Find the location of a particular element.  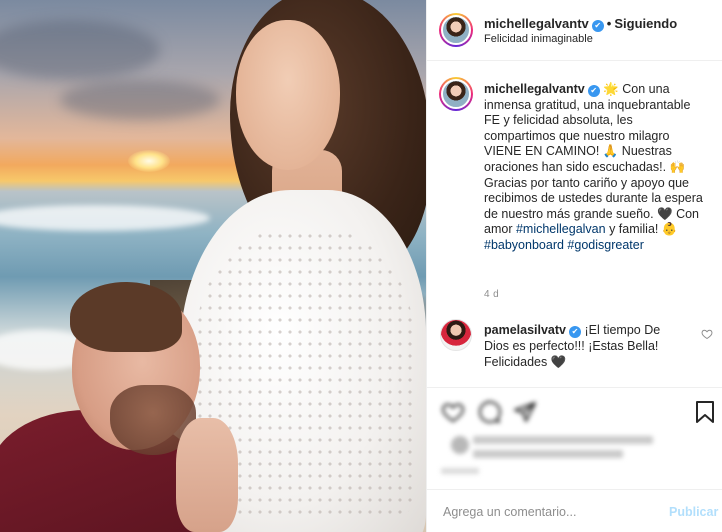

add-comment-bar: Publicar is located at coordinates (574, 510).